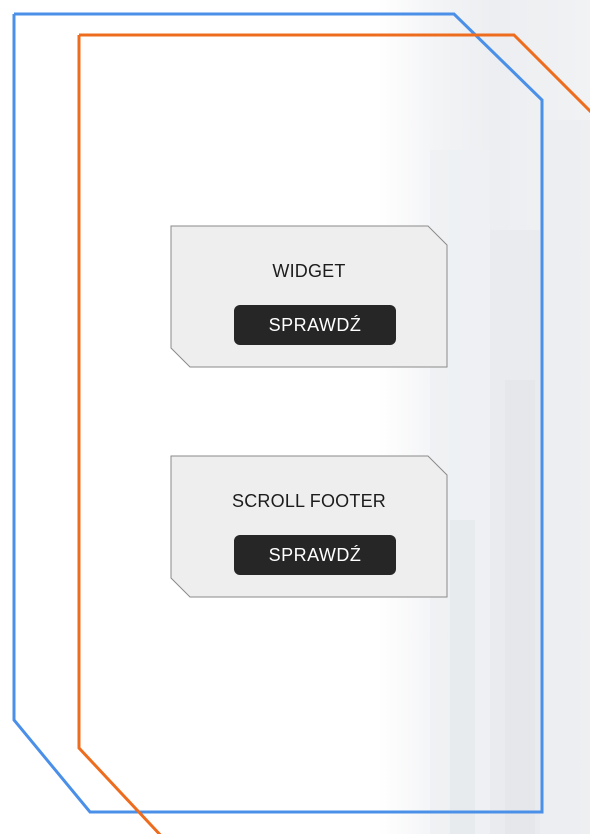 The image size is (590, 834). I want to click on scroll-footer-card: SCROLL FOOTER SPRAWDŹ, so click(309, 526).